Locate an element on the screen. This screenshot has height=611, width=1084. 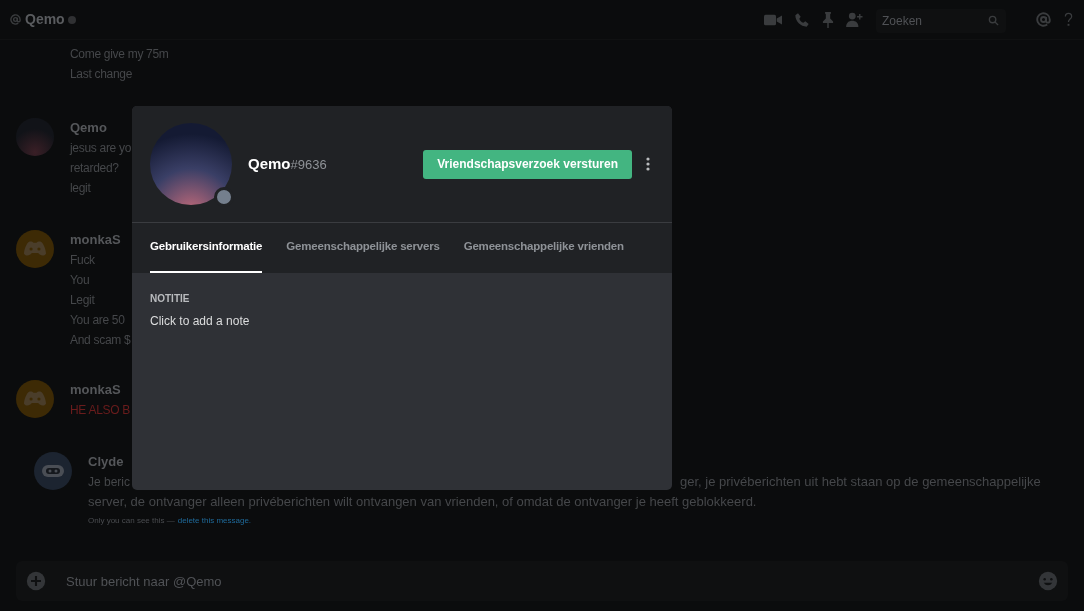
message-text: retarded? is located at coordinates (95, 168).